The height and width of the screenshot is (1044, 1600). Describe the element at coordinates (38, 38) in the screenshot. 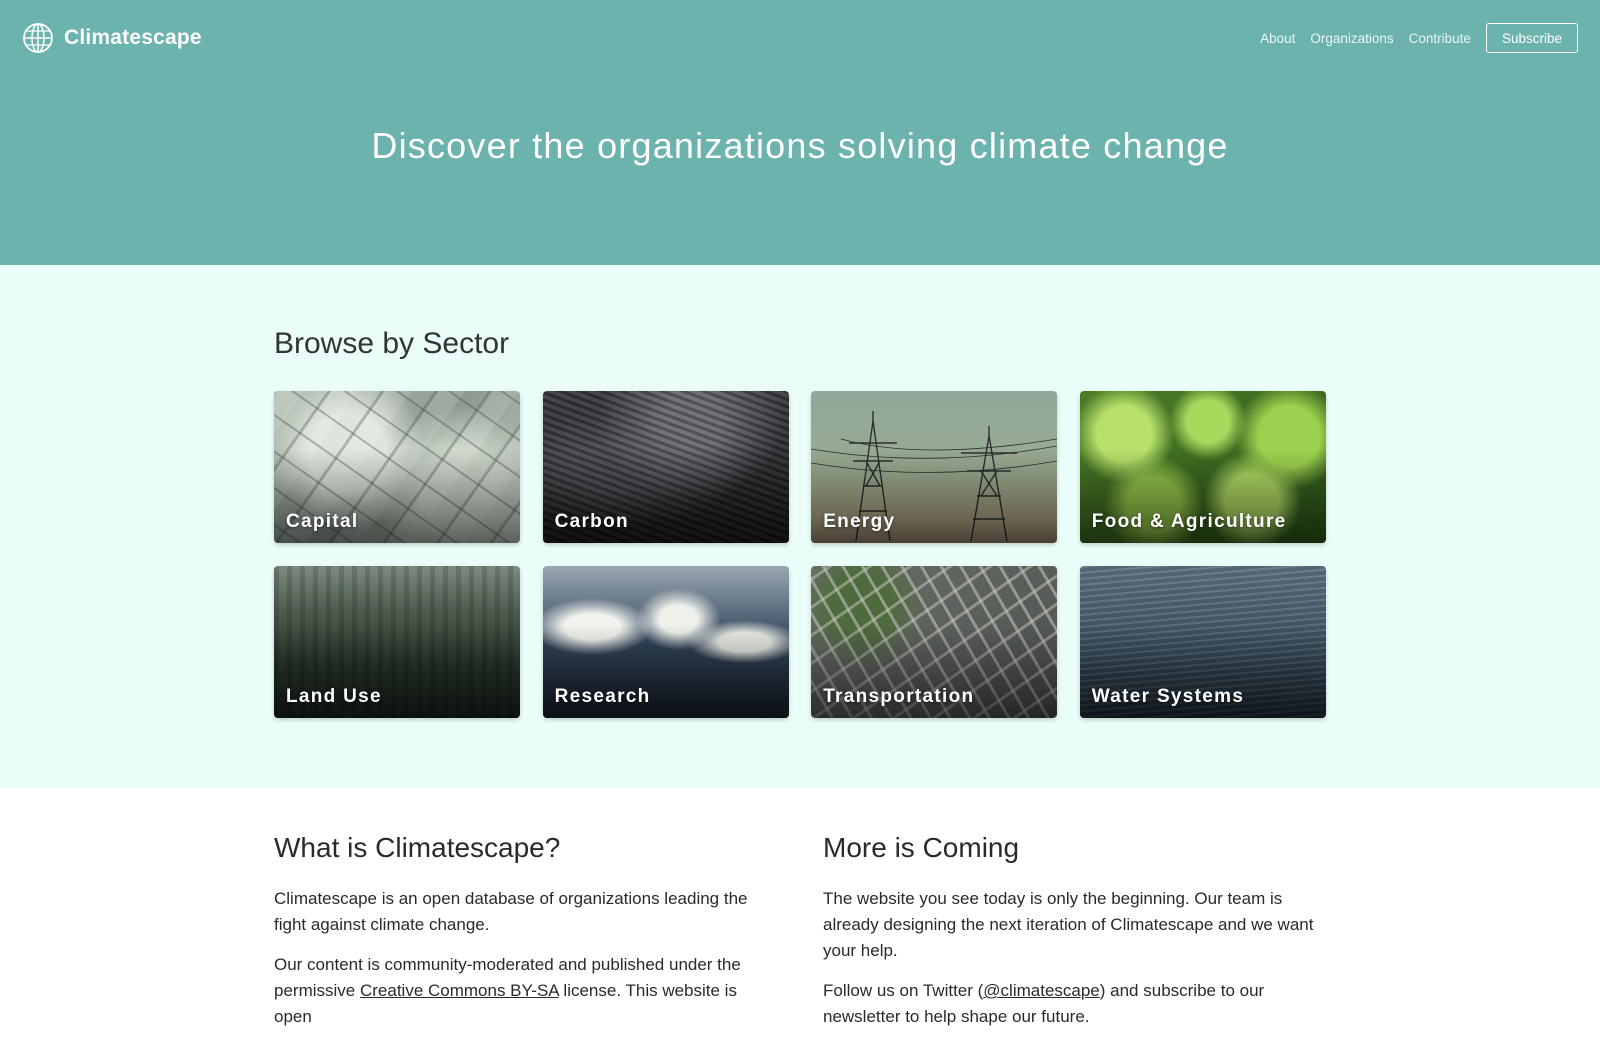

I see `globe-icon` at that location.